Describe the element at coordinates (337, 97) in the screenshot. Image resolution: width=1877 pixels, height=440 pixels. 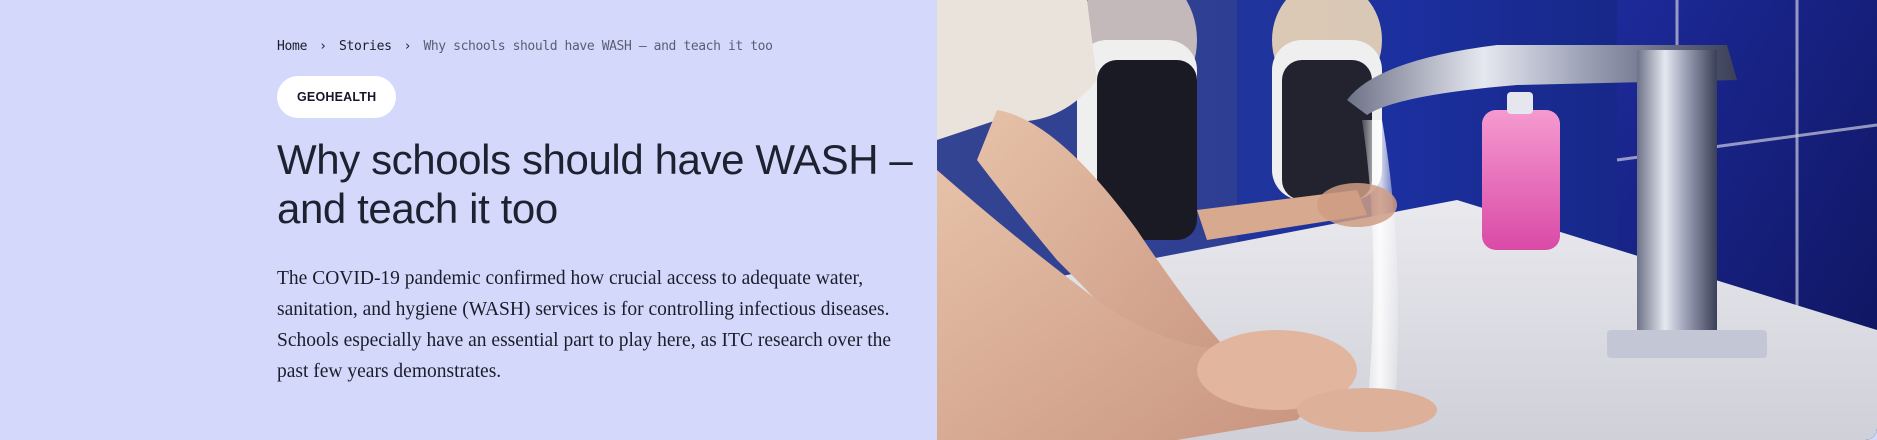
I see `category-tag: GEOHEALTH` at that location.